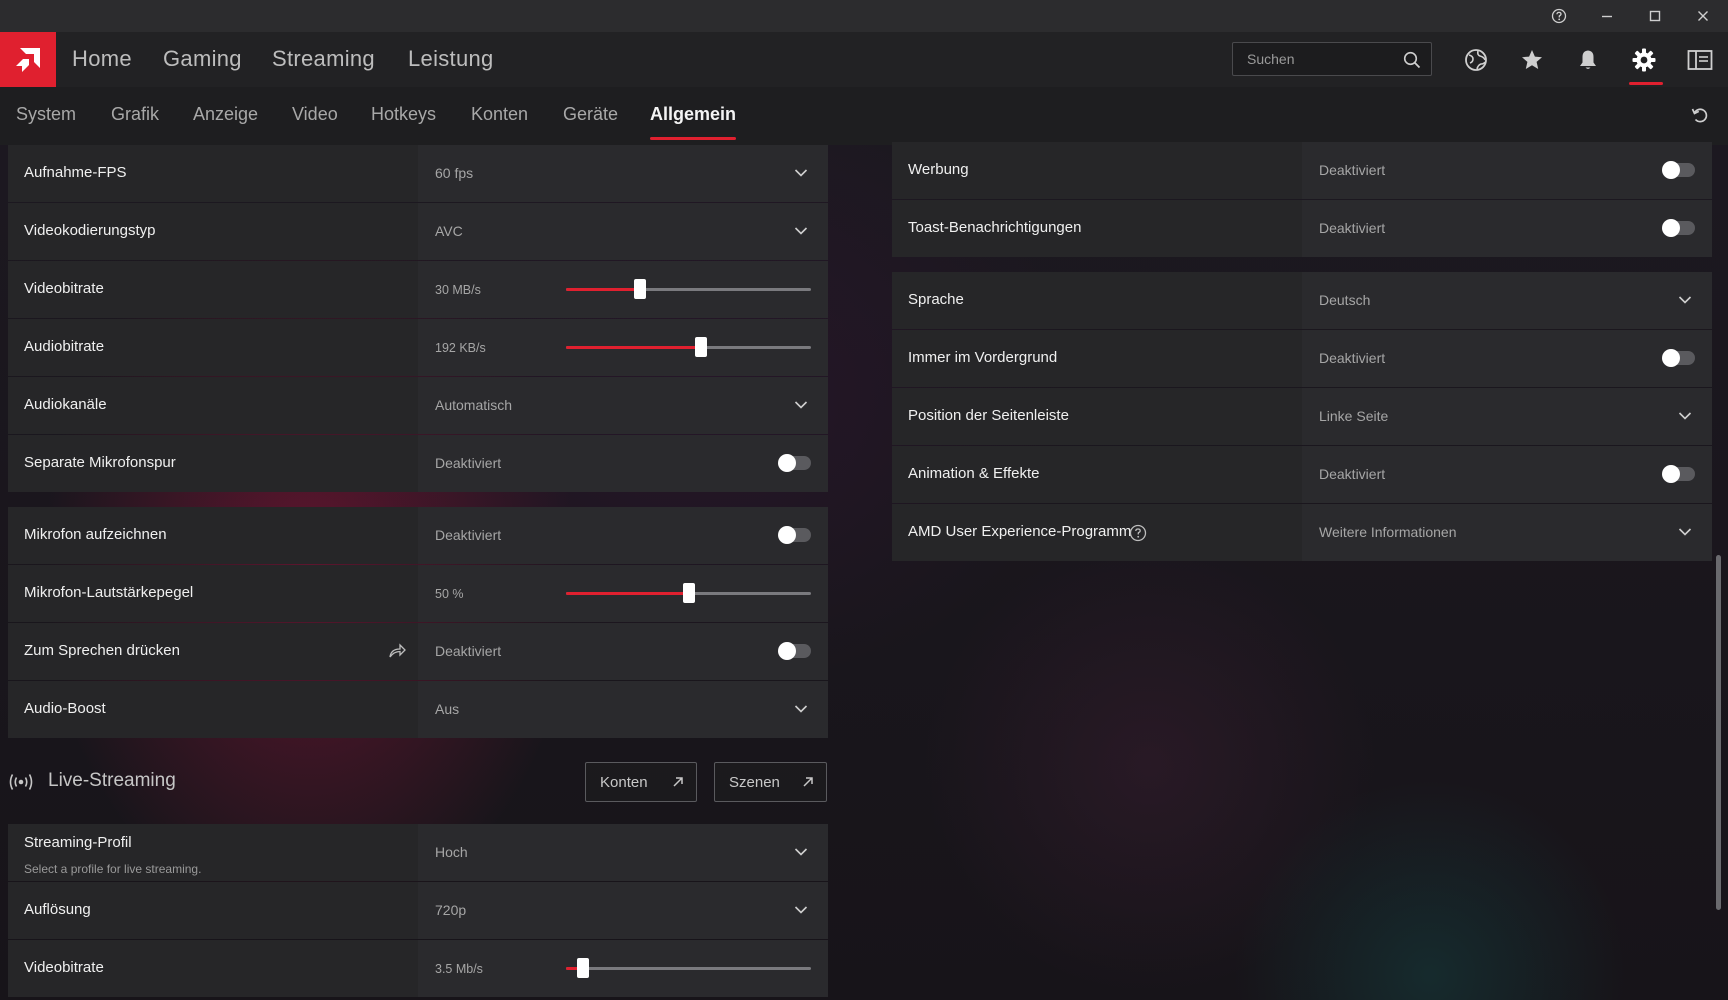 The image size is (1728, 1000). I want to click on setting-row-videobitrate: Videobitrate 30 MB/s, so click(418, 289).